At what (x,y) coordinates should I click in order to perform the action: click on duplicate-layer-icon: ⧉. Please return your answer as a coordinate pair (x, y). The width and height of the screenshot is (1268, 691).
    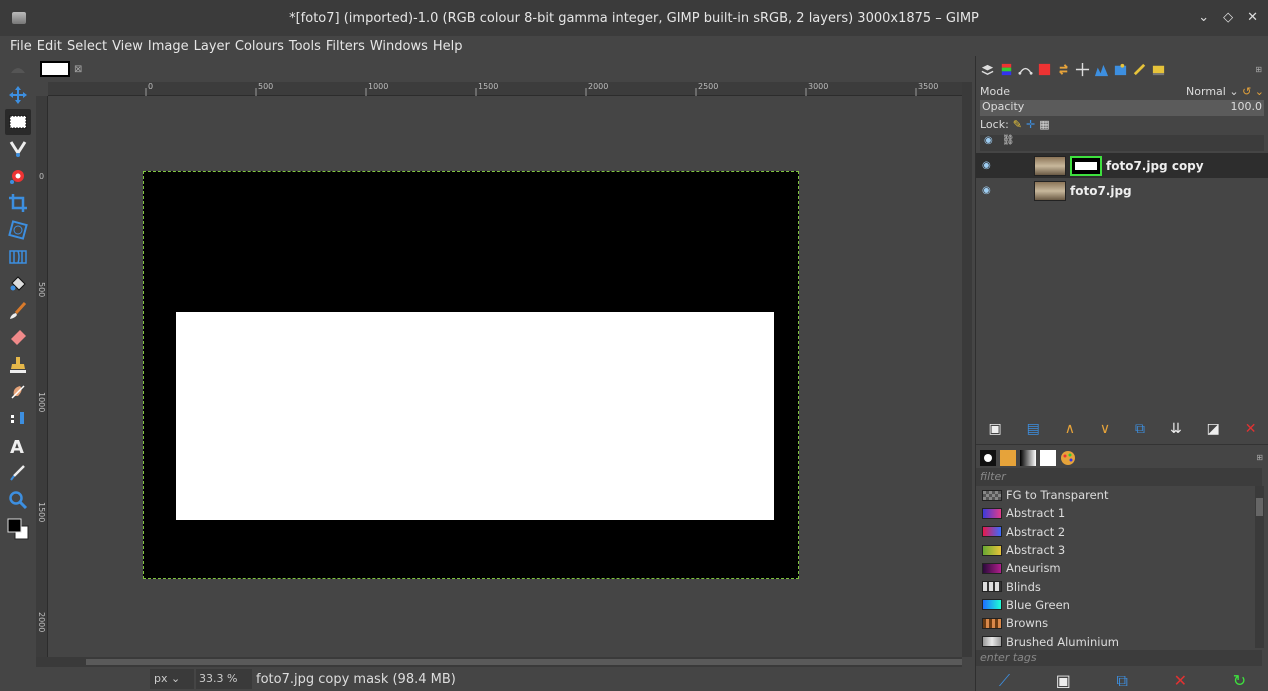
    Looking at the image, I should click on (1140, 429).